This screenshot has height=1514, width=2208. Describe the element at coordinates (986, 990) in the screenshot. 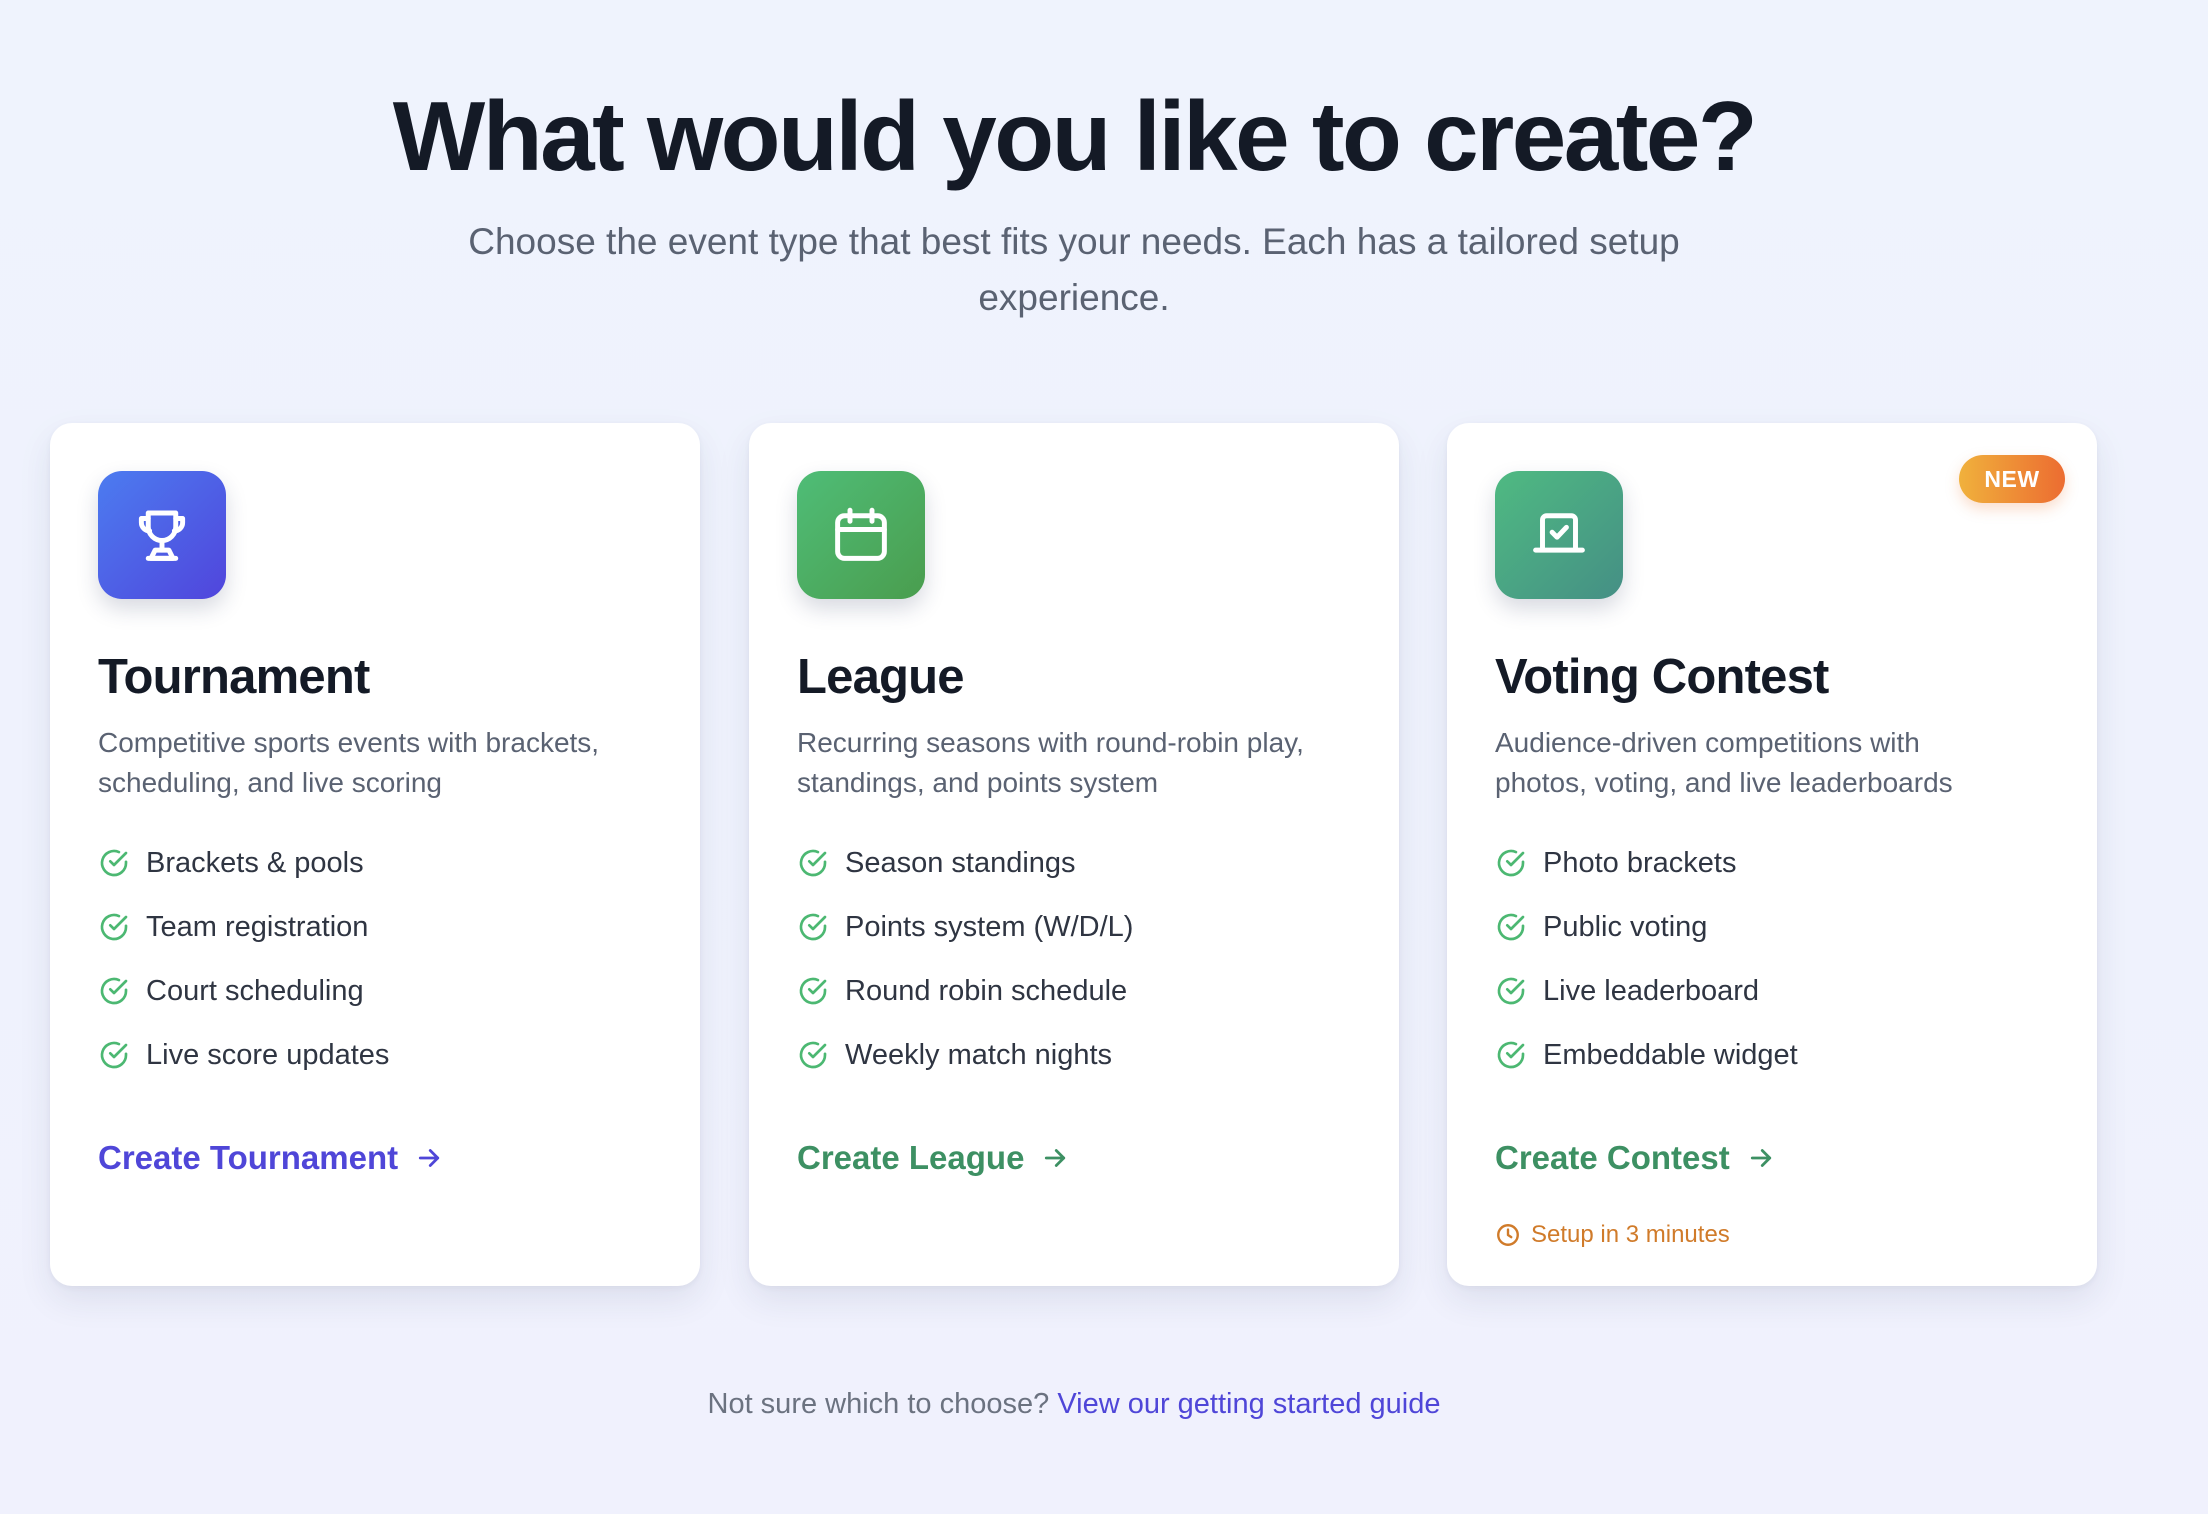

I see `feature-label: Round robin schedule` at that location.